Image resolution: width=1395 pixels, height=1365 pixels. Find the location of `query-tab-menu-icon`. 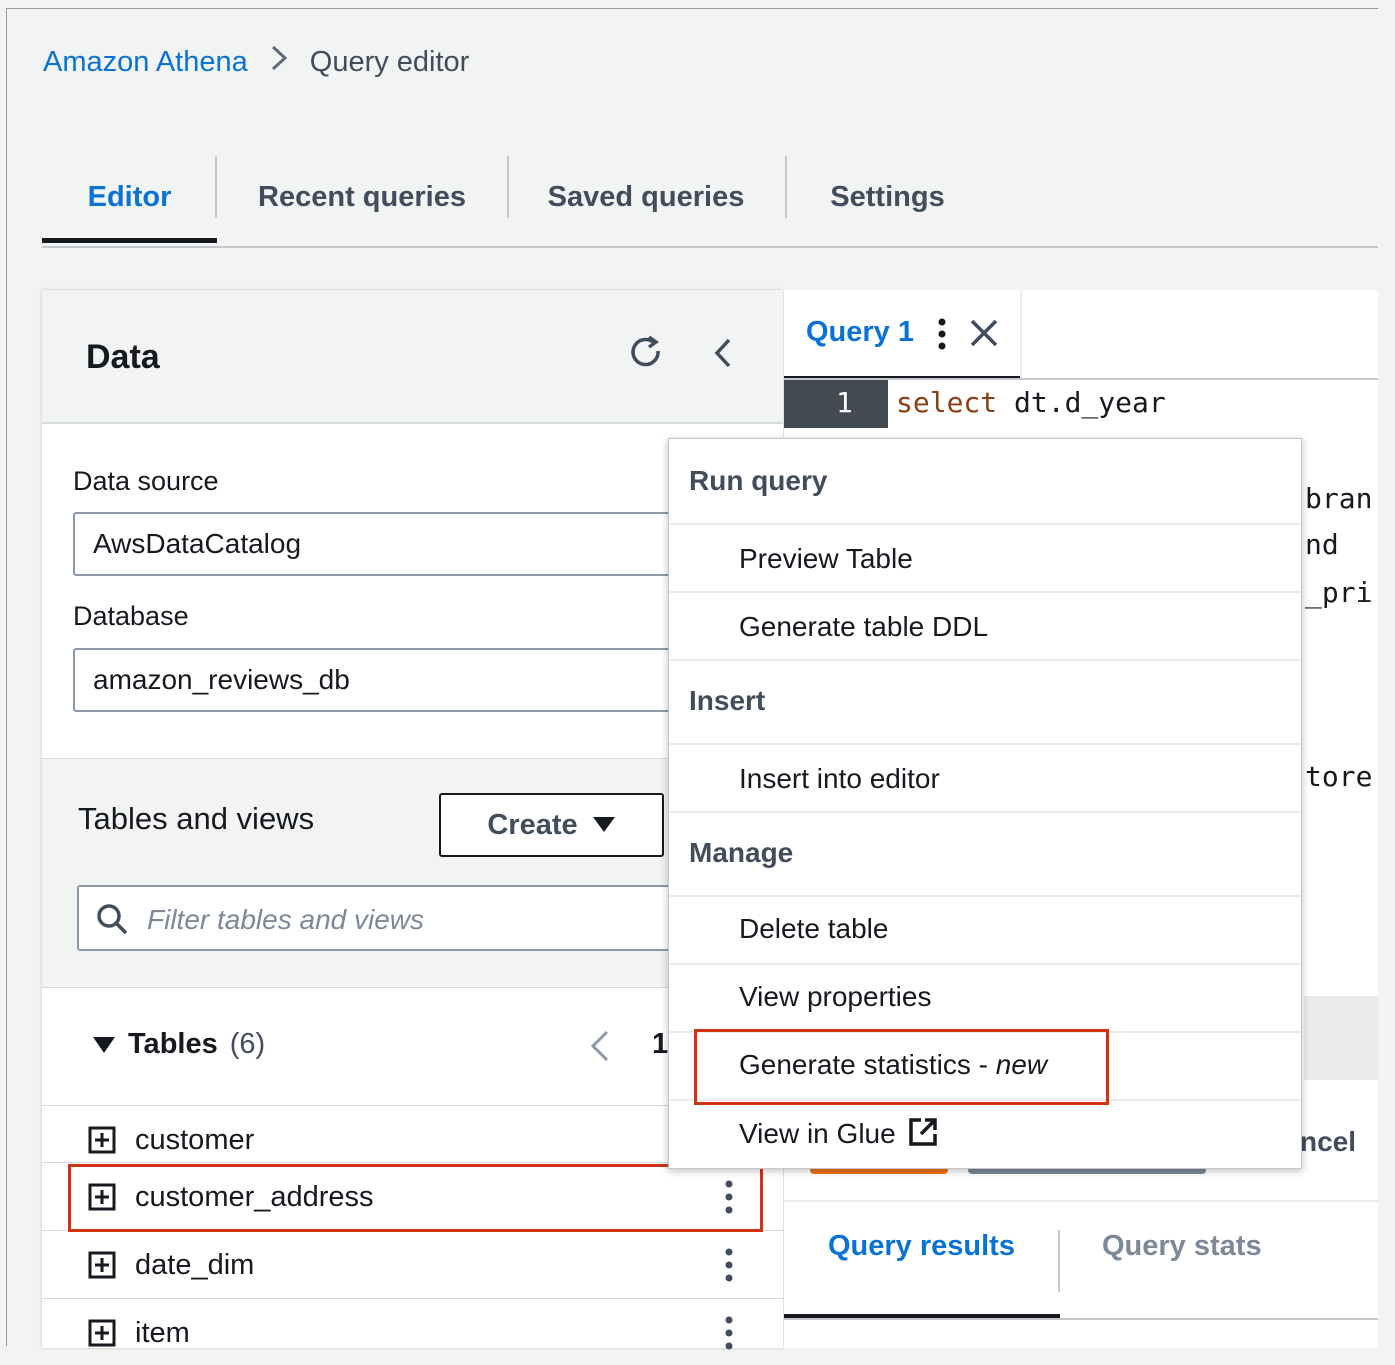

query-tab-menu-icon is located at coordinates (942, 334).